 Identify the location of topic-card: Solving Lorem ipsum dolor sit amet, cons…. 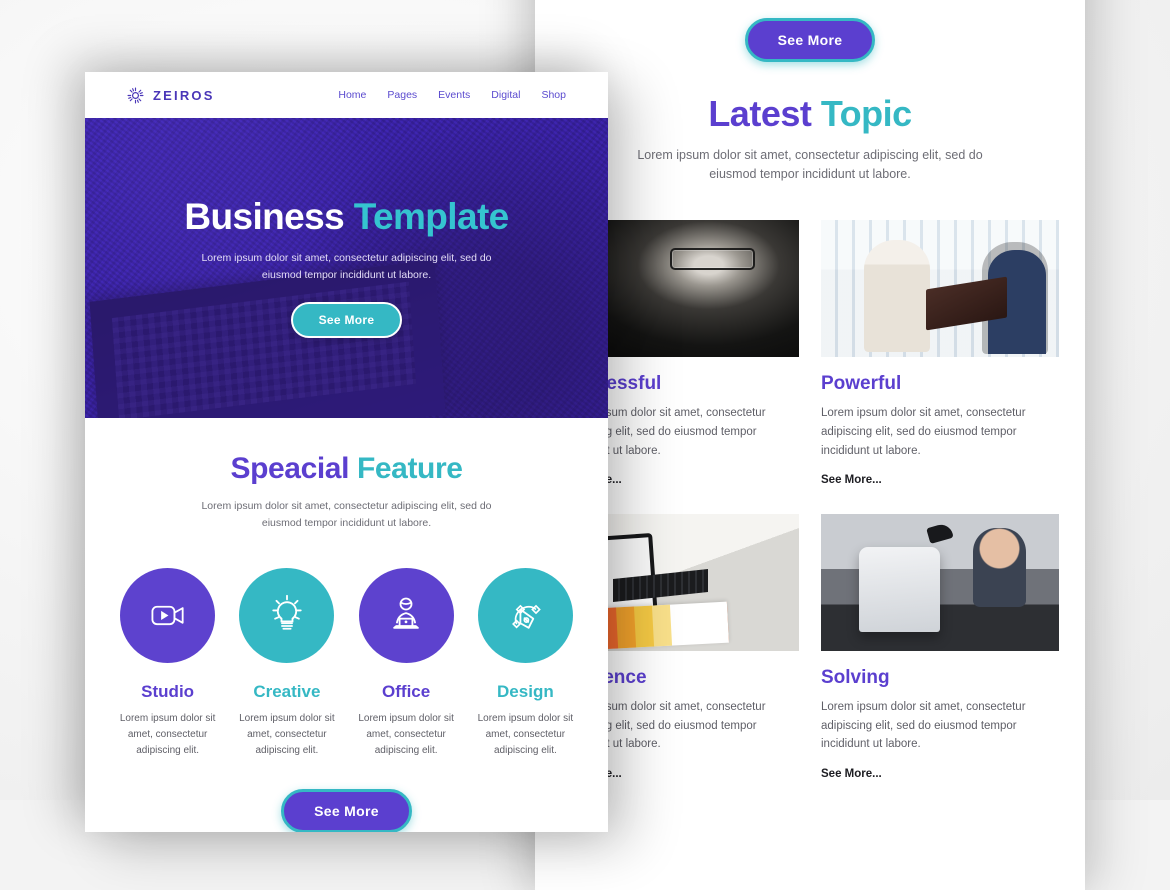
(940, 648).